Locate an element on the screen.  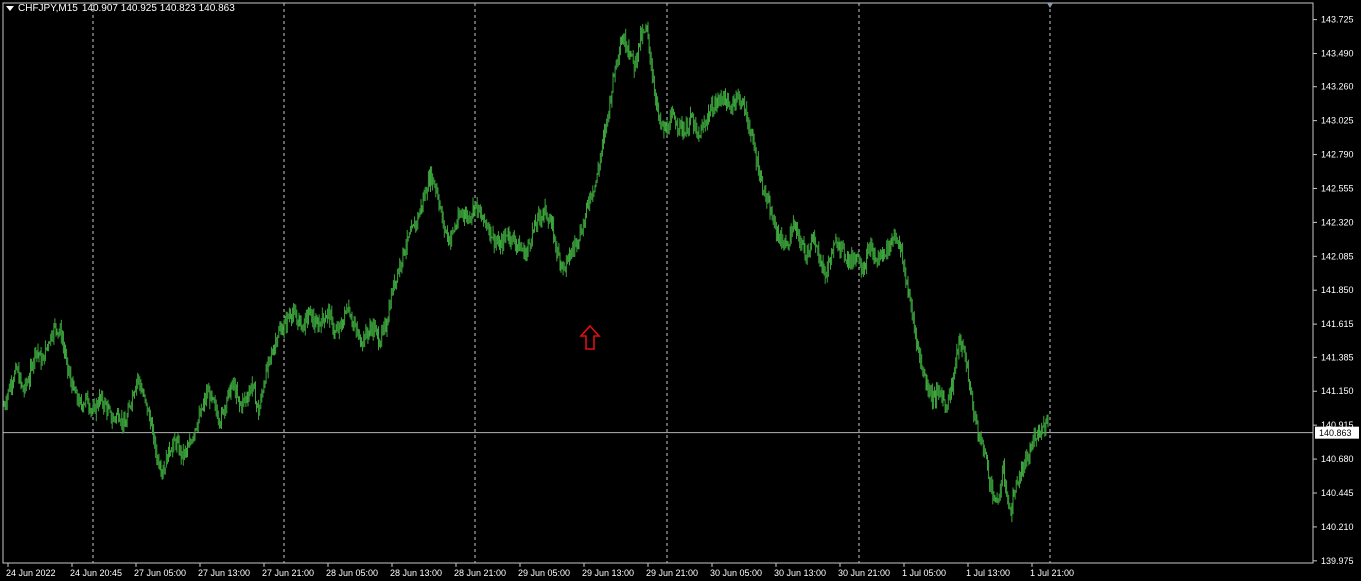
y-tick-label: 142.320 is located at coordinates (1337, 222).